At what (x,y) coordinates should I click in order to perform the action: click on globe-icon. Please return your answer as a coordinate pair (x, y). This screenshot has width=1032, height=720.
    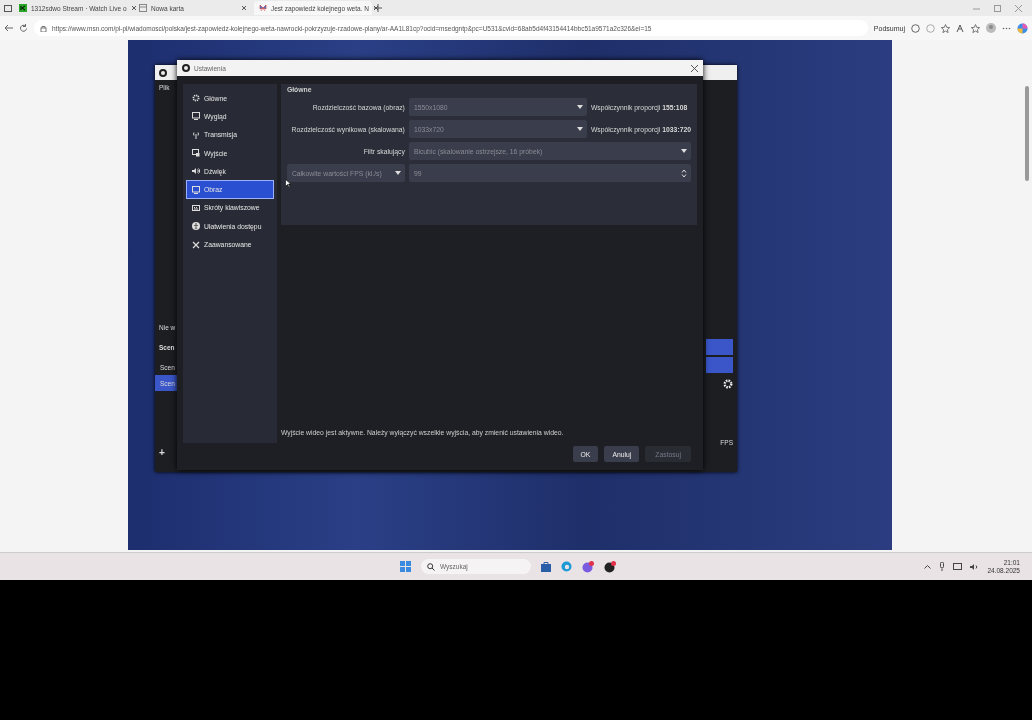
    Looking at the image, I should click on (915, 28).